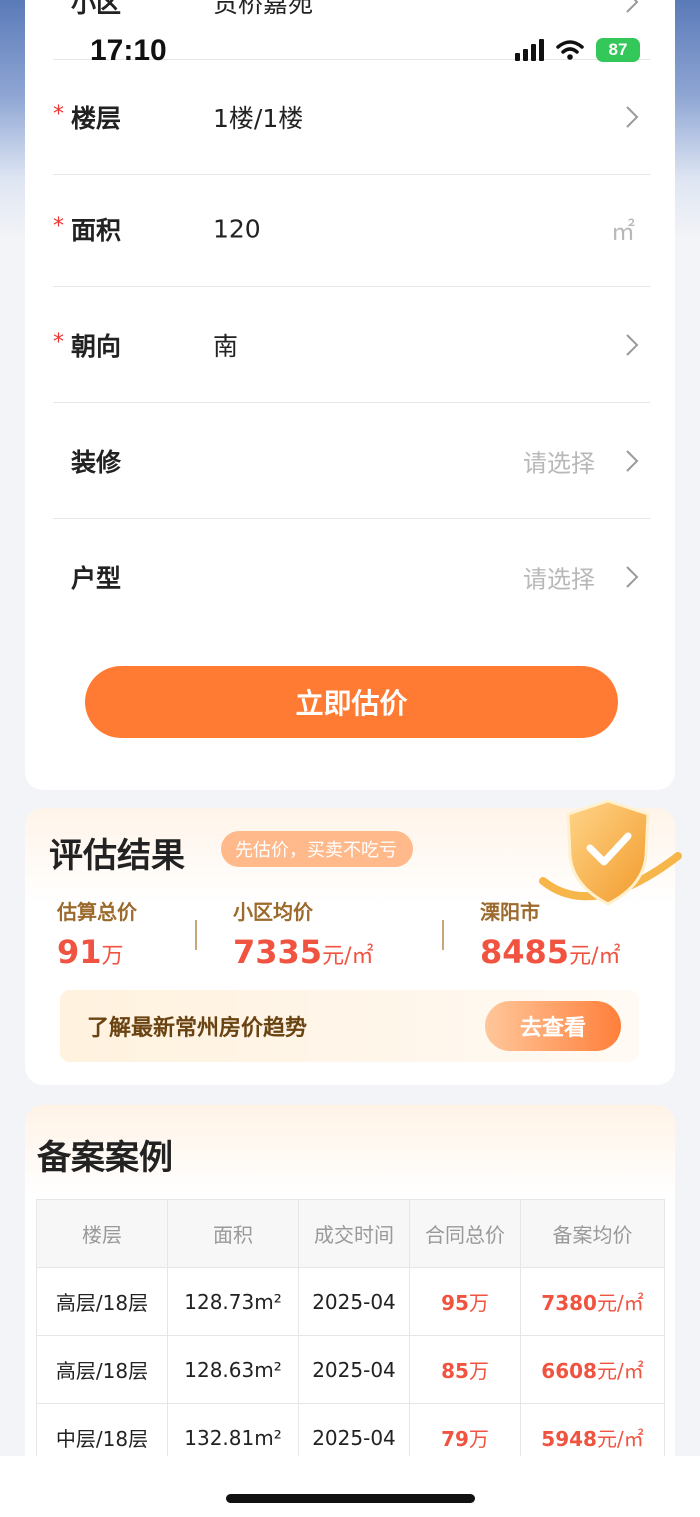 The height and width of the screenshot is (1517, 700). What do you see at coordinates (623, 231) in the screenshot?
I see `area-unit: ㎡` at bounding box center [623, 231].